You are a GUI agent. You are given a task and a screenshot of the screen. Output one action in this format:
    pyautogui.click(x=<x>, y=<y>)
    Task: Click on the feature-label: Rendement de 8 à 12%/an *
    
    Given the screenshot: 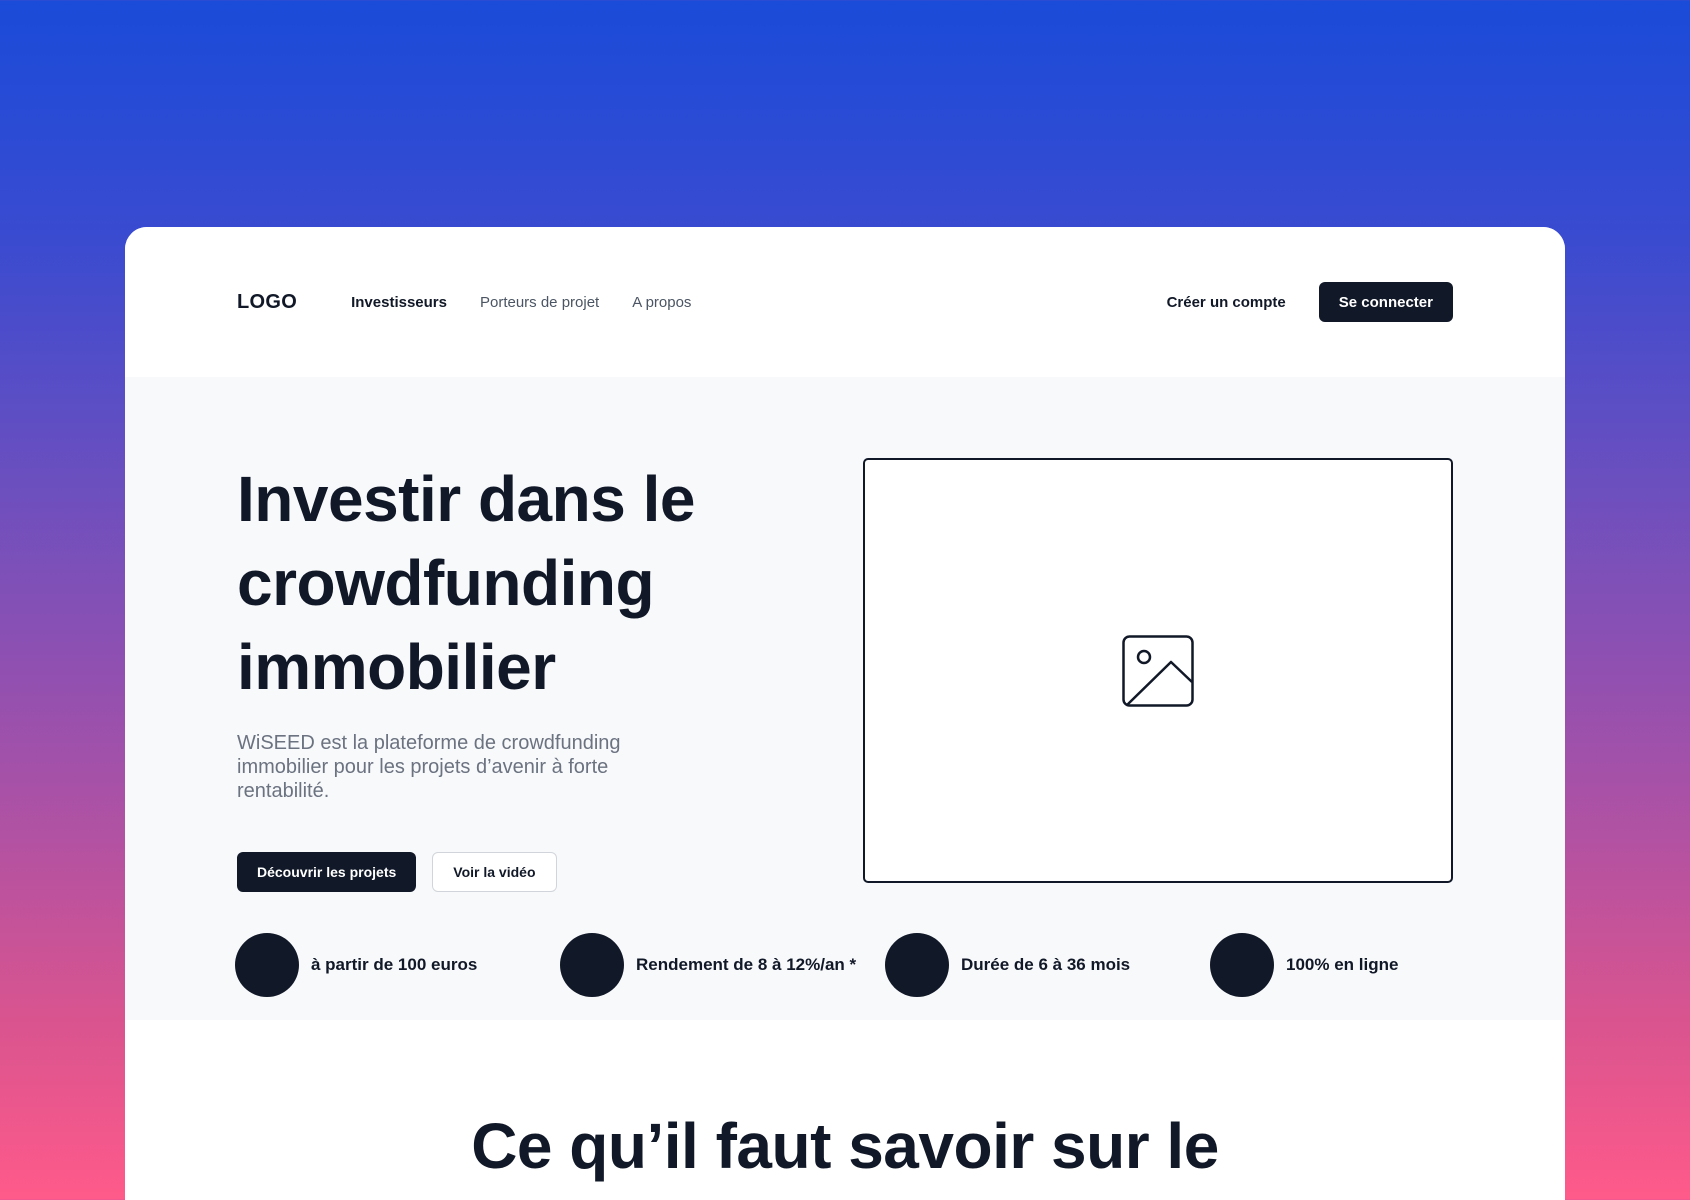 What is the action you would take?
    pyautogui.click(x=746, y=964)
    